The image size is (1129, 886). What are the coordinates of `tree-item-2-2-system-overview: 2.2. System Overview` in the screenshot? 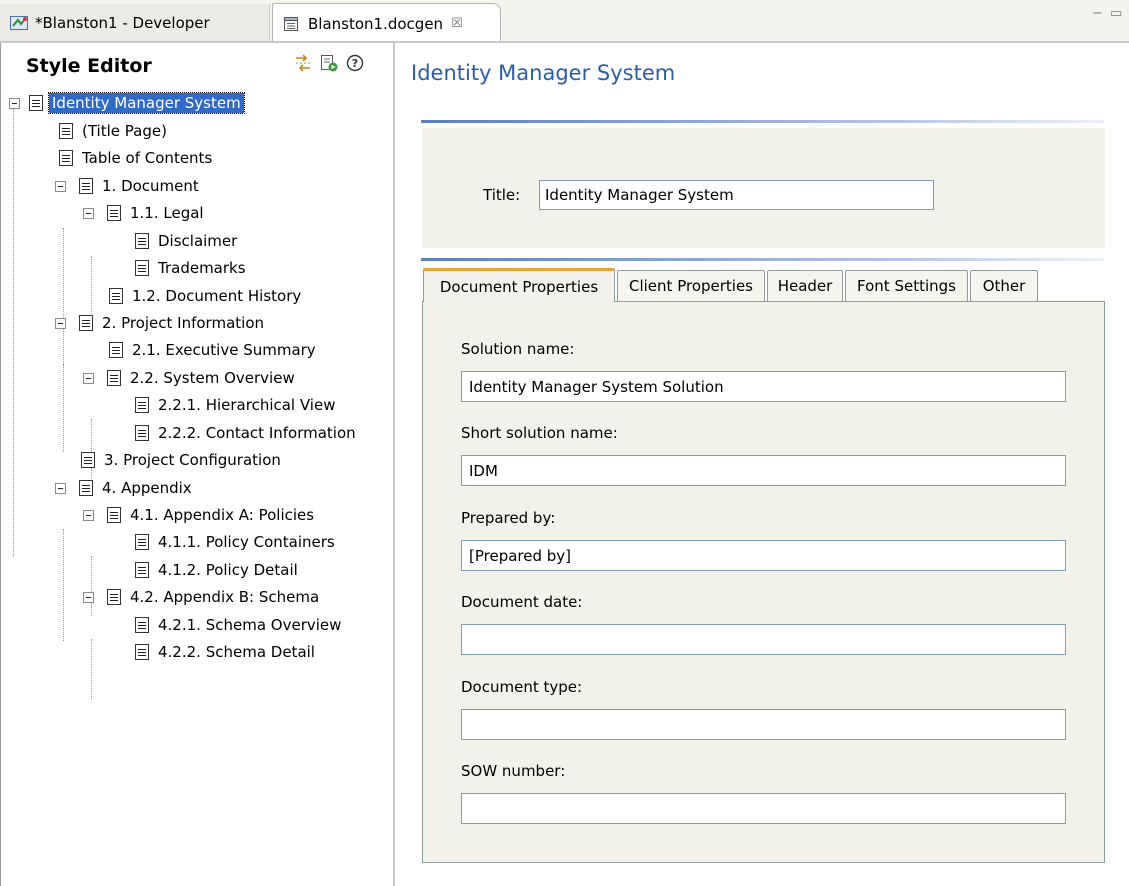 It's located at (190, 378).